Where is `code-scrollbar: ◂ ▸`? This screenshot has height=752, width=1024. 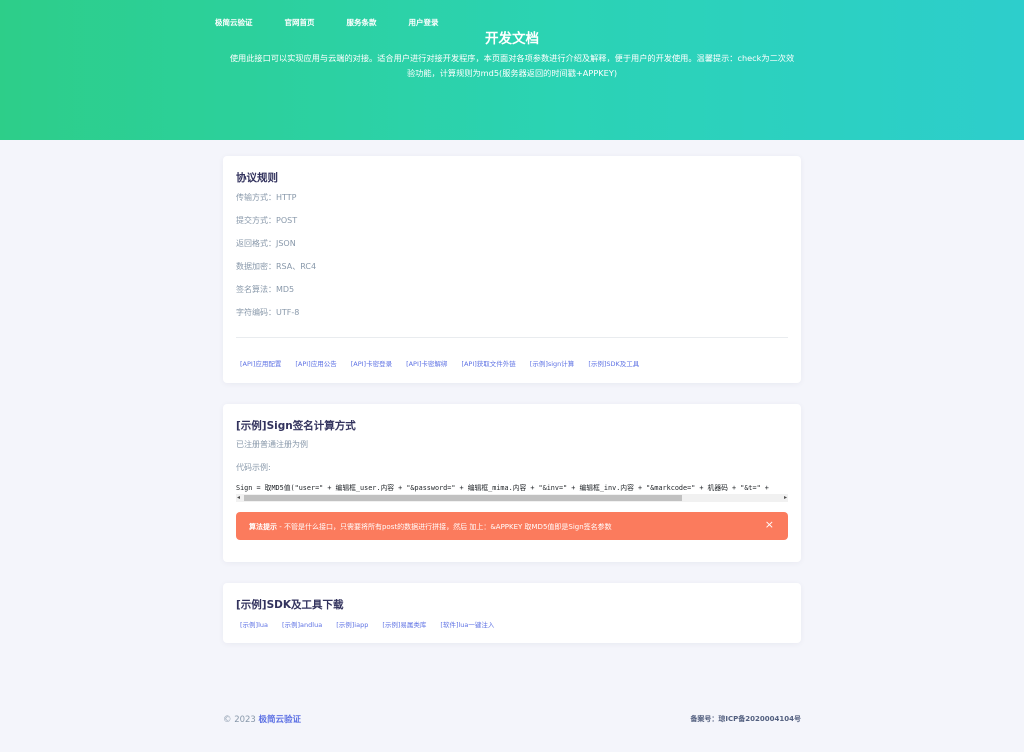 code-scrollbar: ◂ ▸ is located at coordinates (512, 498).